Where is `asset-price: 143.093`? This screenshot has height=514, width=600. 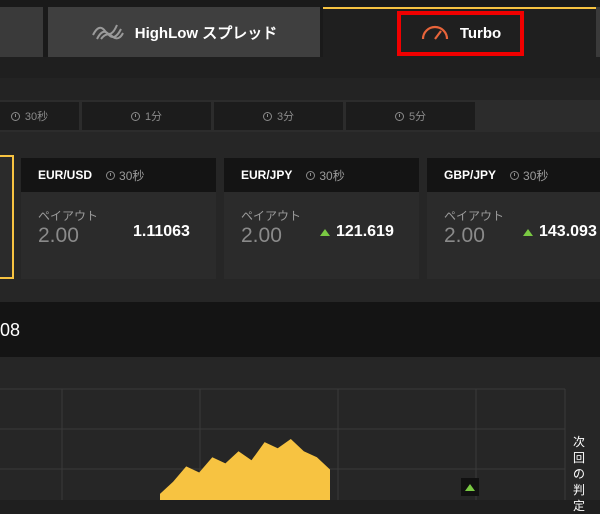
asset-price: 143.093 is located at coordinates (560, 232).